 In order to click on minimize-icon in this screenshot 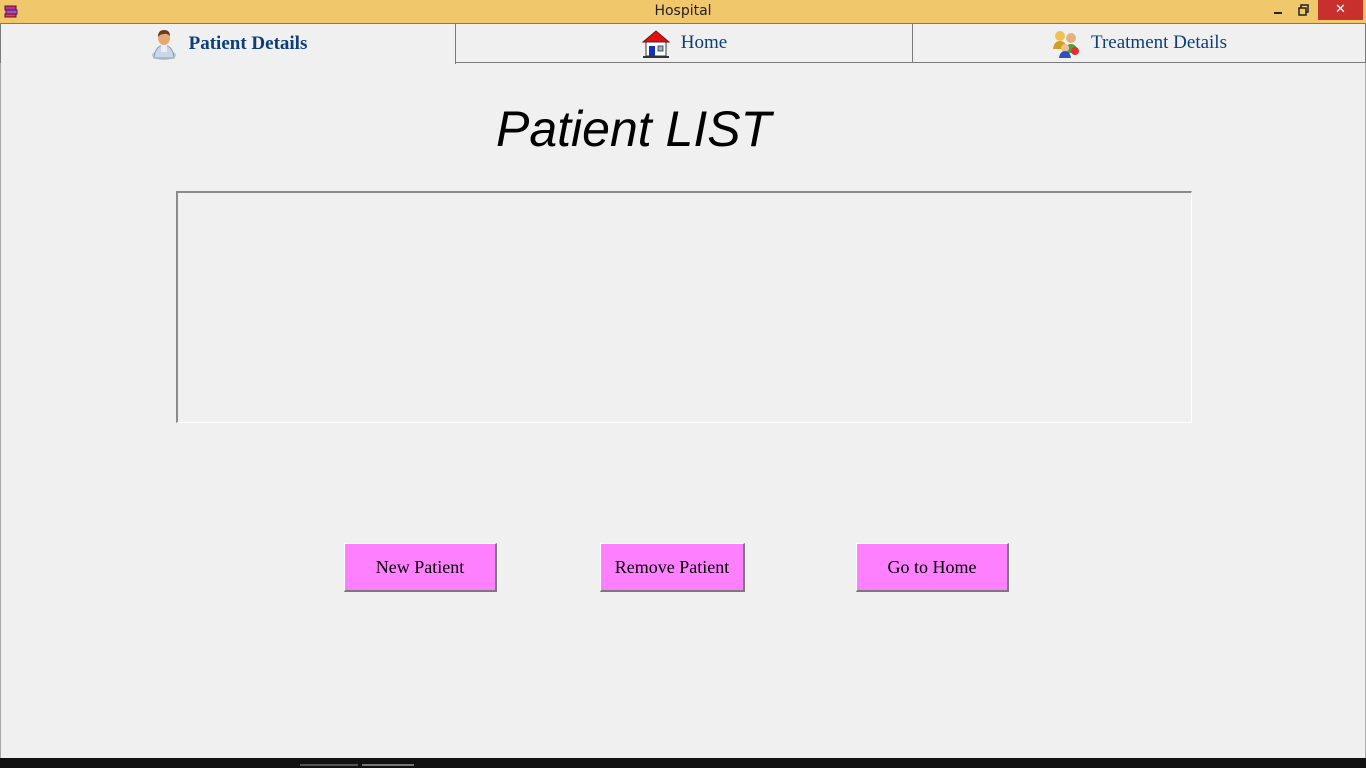, I will do `click(1278, 13)`.